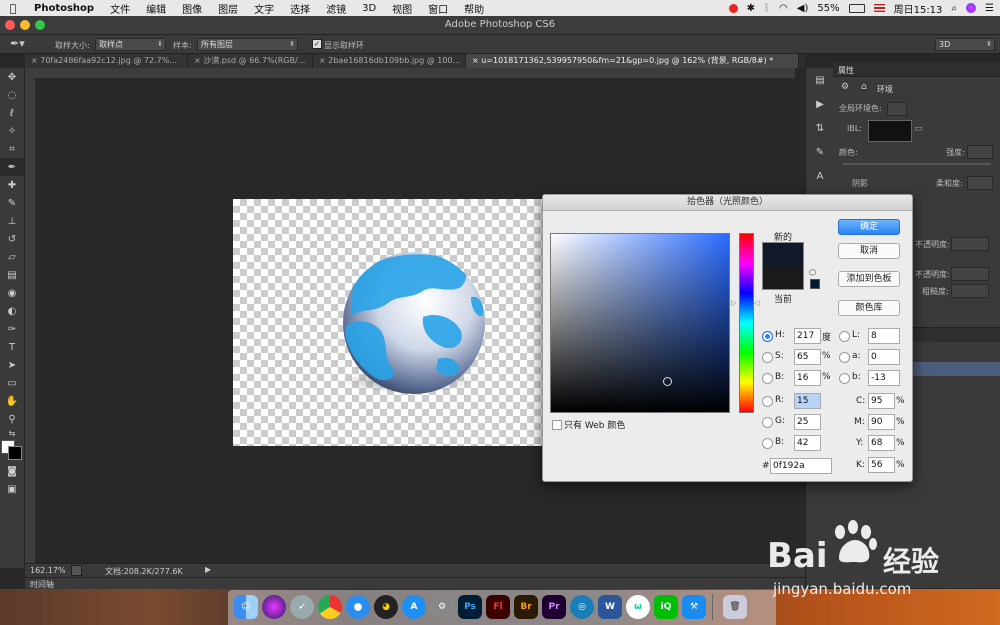  What do you see at coordinates (815, 284) in the screenshot?
I see `web-safe-swatch` at bounding box center [815, 284].